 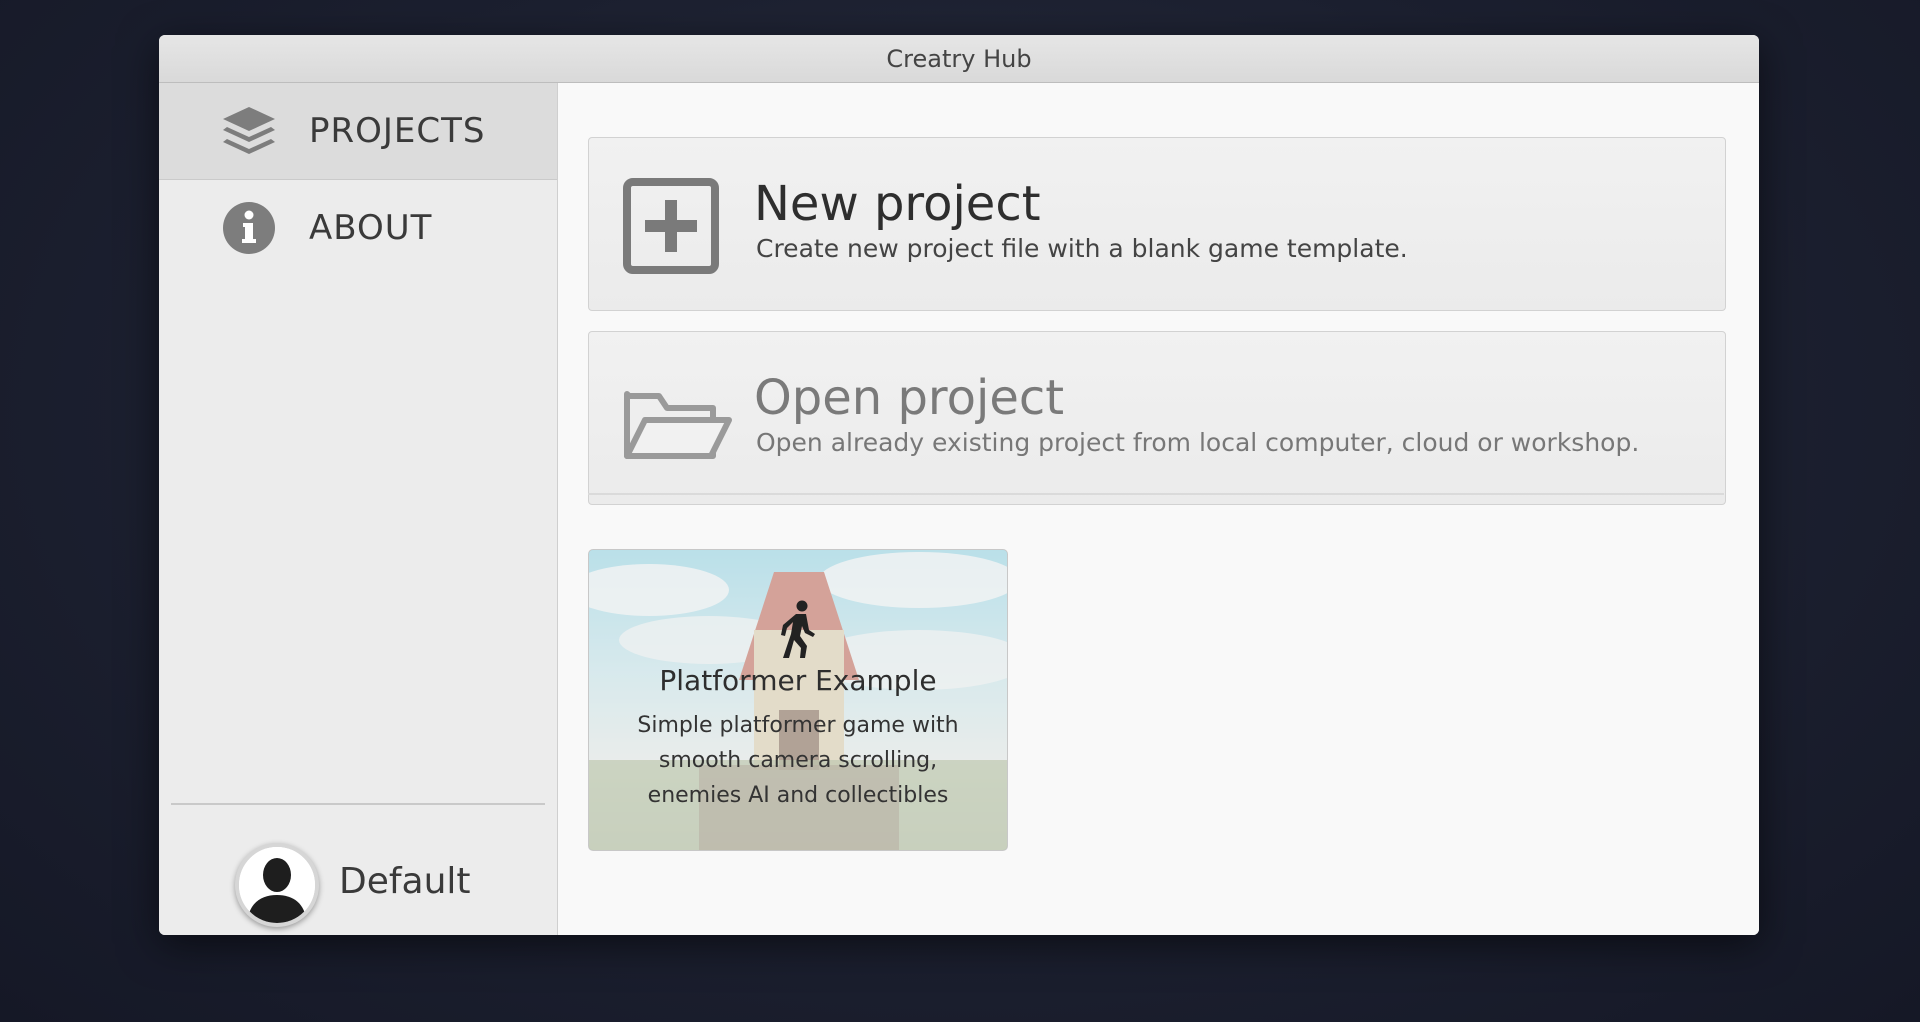 I want to click on sidebar-item-projects: PROJECTS, so click(x=358, y=131).